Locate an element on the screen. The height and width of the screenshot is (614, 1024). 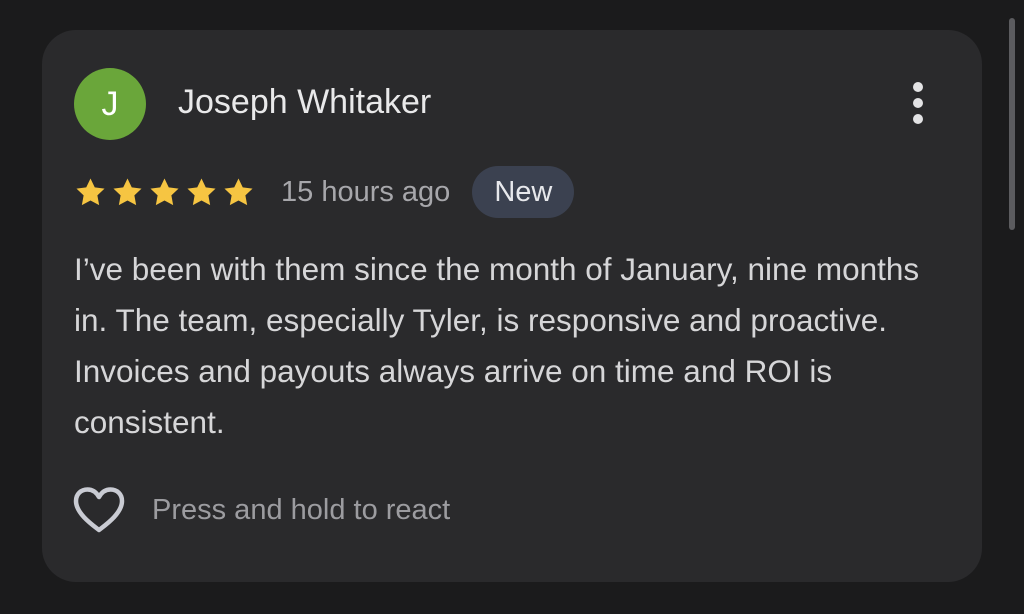
more-options-button is located at coordinates (918, 103).